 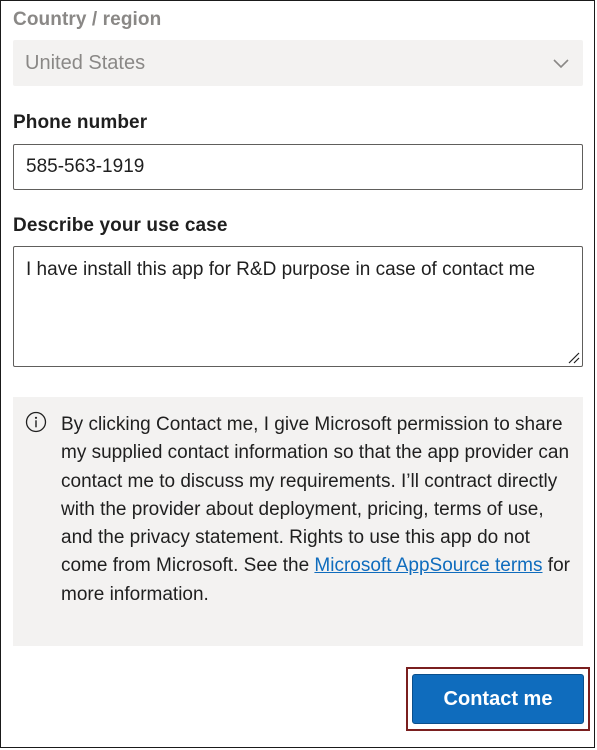 What do you see at coordinates (298, 167) in the screenshot?
I see `phone-input` at bounding box center [298, 167].